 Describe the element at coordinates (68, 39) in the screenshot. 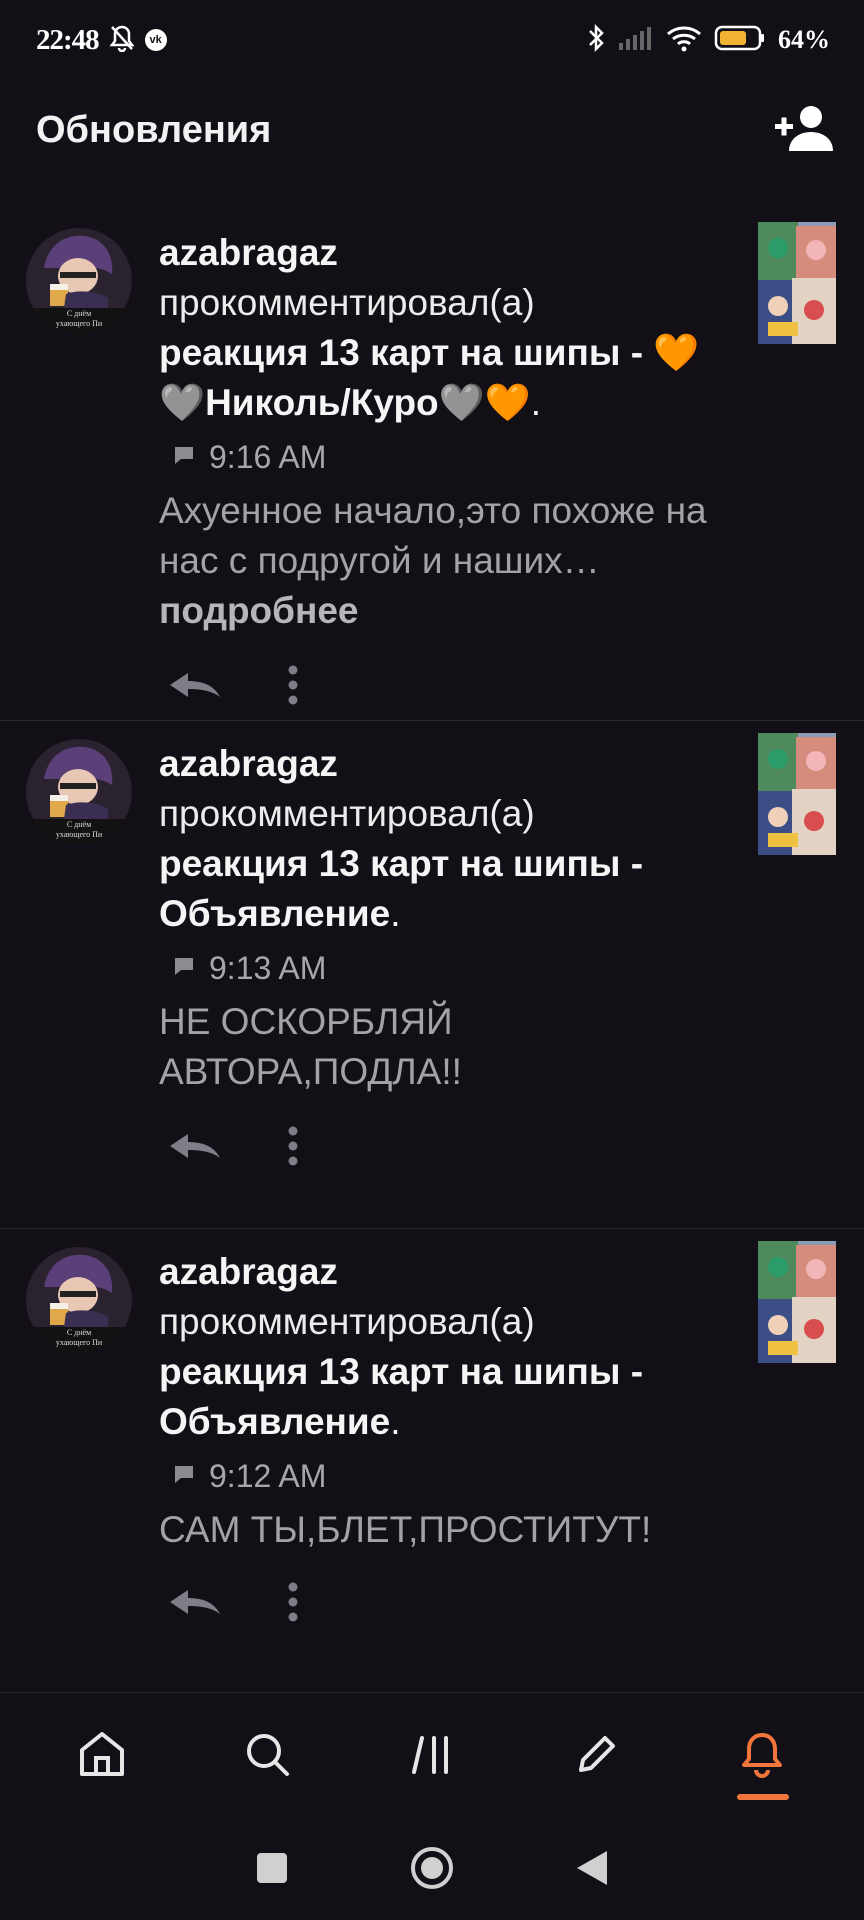

I see `status-time: 22:48` at that location.